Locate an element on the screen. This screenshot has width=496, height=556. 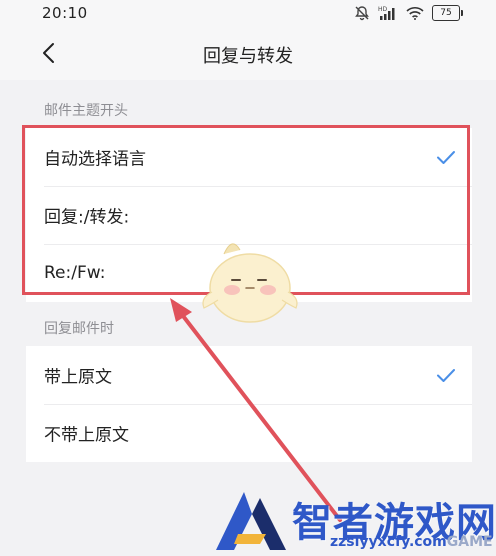
watermark: 智者游戏网 zzslyyxcfy.comGAME is located at coordinates (354, 522).